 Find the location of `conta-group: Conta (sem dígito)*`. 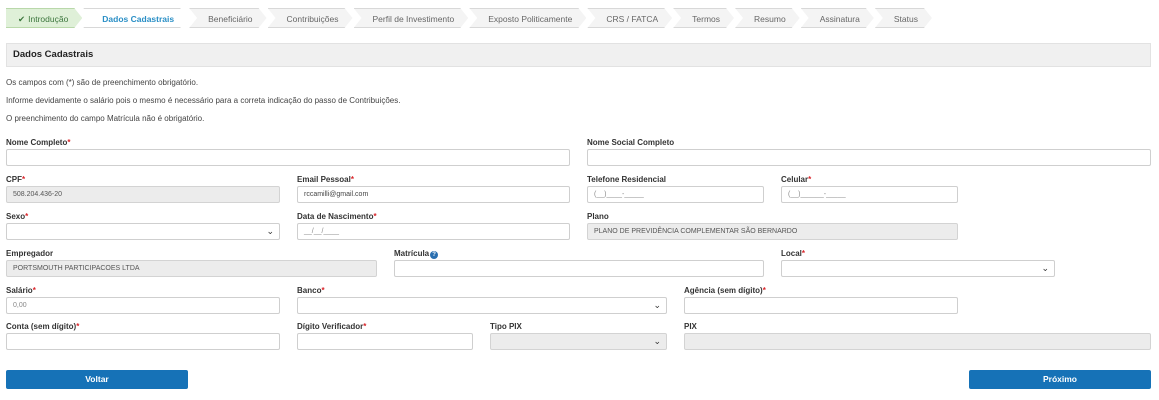

conta-group: Conta (sem dígito)* is located at coordinates (143, 336).